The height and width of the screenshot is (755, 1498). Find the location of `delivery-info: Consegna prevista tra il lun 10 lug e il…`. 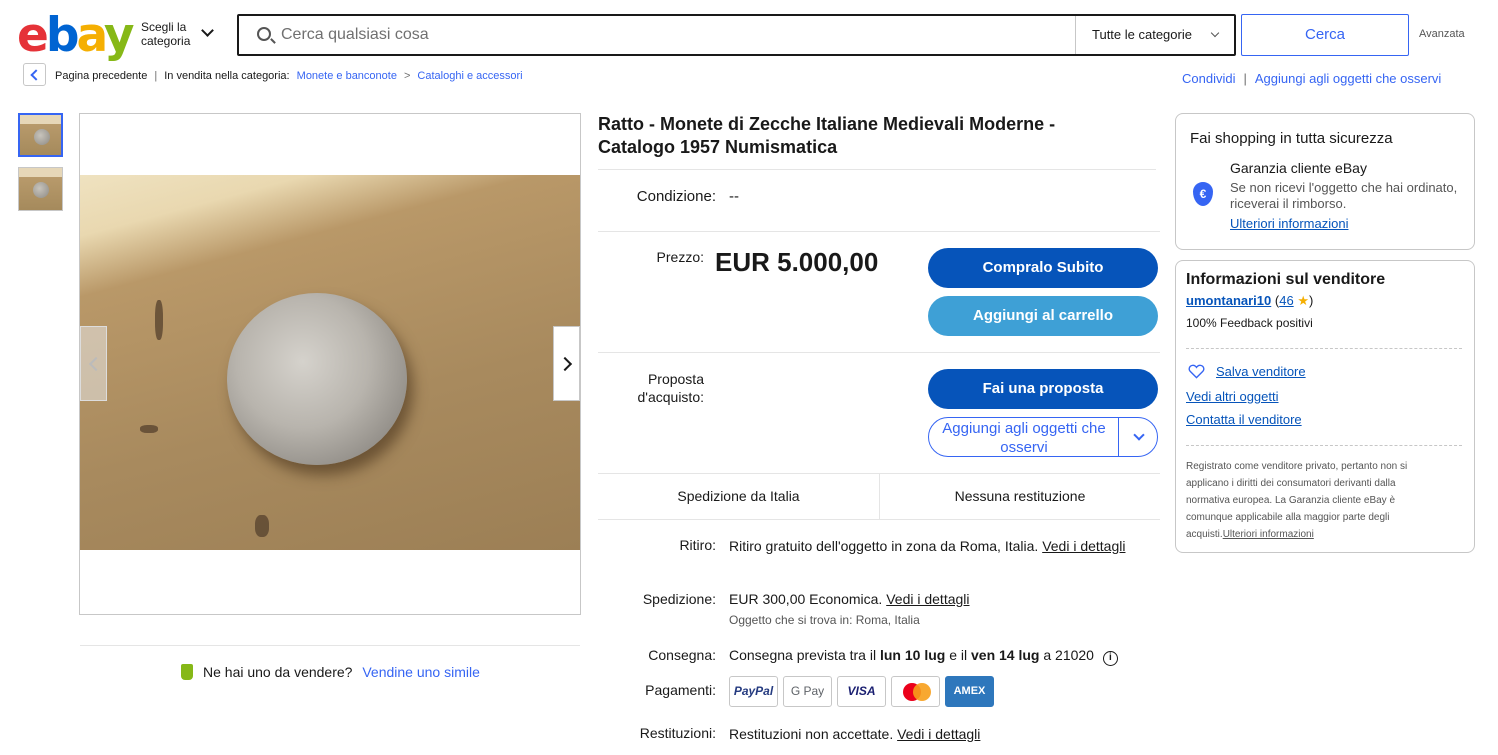

delivery-info: Consegna prevista tra il lun 10 lug e il… is located at coordinates (923, 656).